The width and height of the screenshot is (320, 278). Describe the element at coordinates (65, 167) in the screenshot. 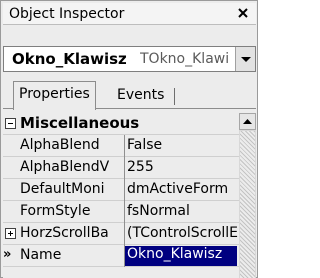

I see `property-name: AlphaBlendV` at that location.